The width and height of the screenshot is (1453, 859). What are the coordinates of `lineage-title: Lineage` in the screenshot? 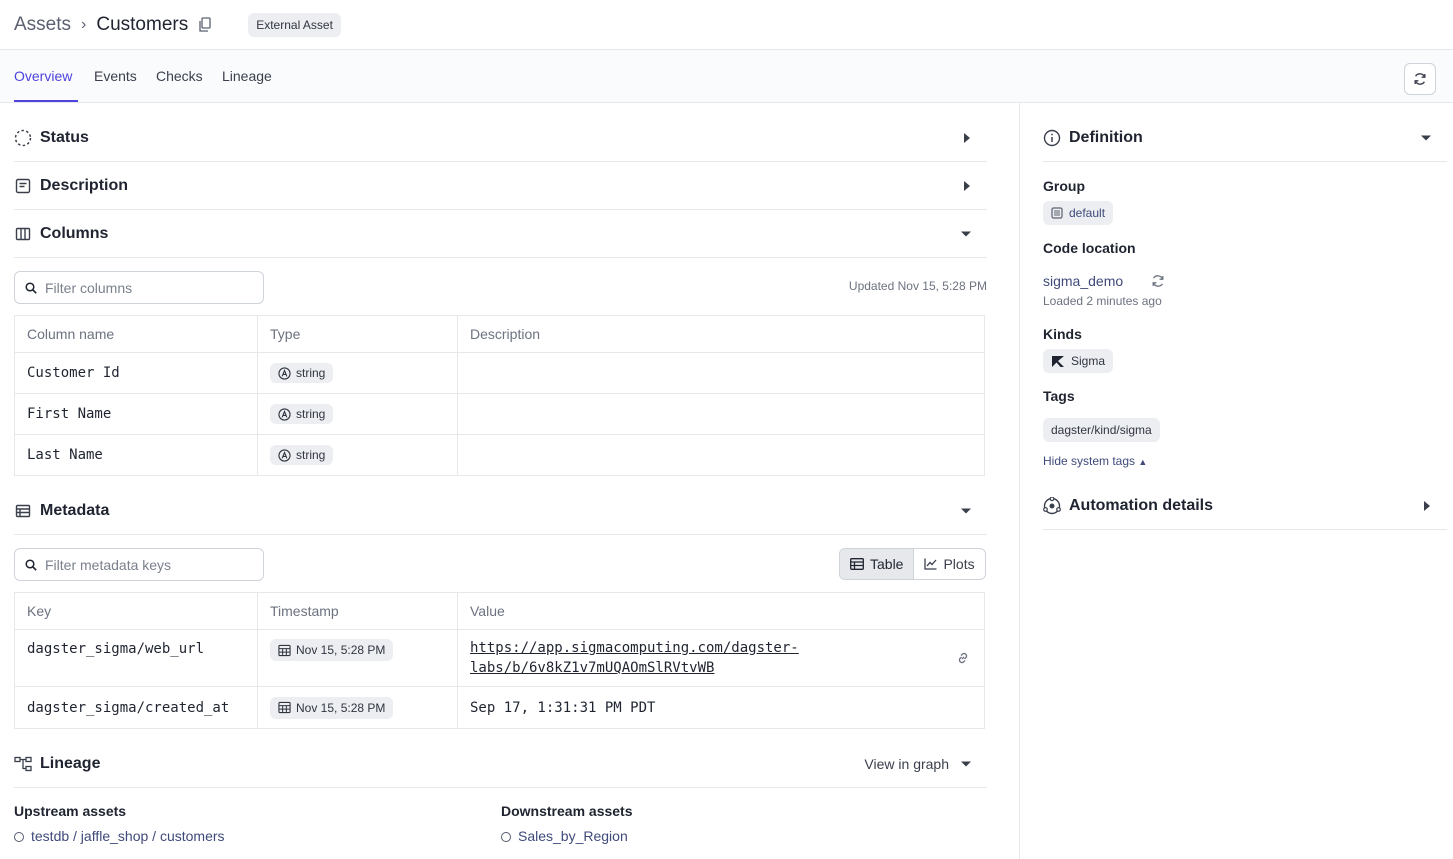 It's located at (70, 763).